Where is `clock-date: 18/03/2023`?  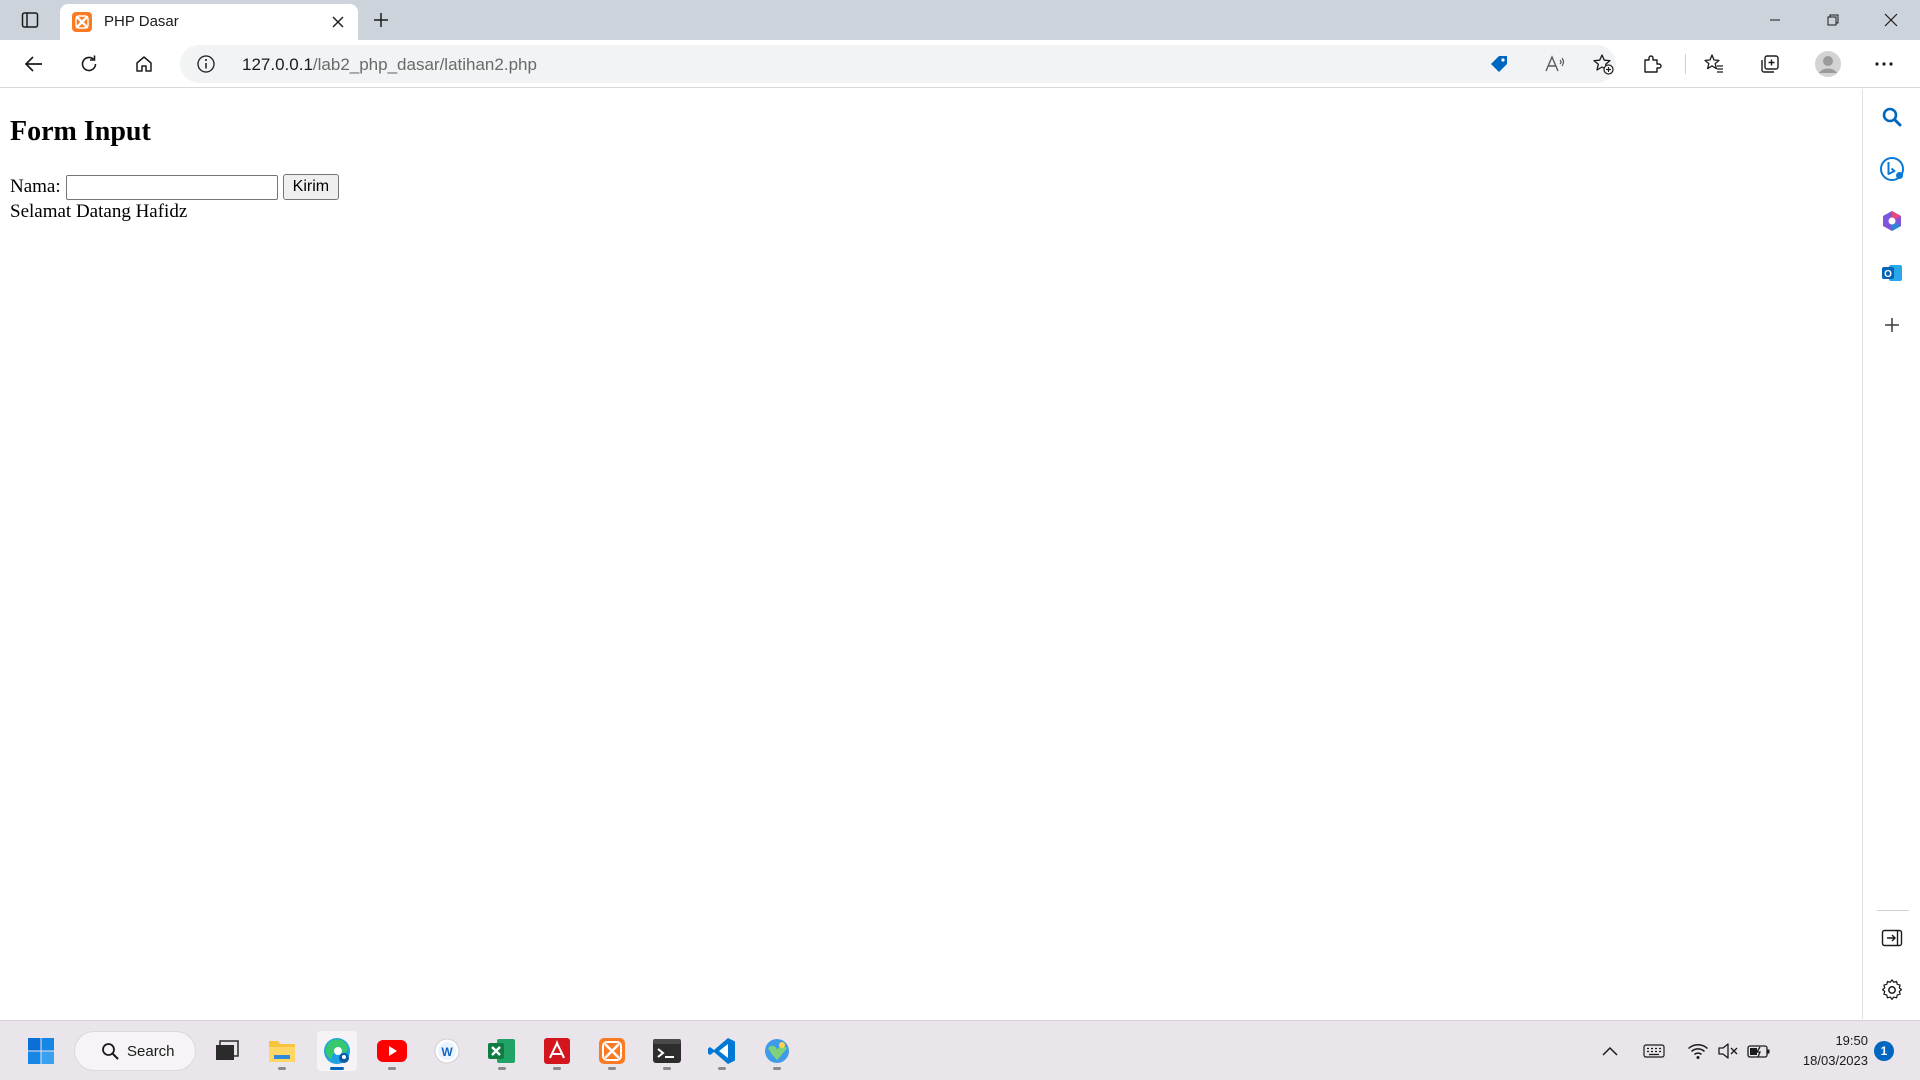 clock-date: 18/03/2023 is located at coordinates (1835, 1060).